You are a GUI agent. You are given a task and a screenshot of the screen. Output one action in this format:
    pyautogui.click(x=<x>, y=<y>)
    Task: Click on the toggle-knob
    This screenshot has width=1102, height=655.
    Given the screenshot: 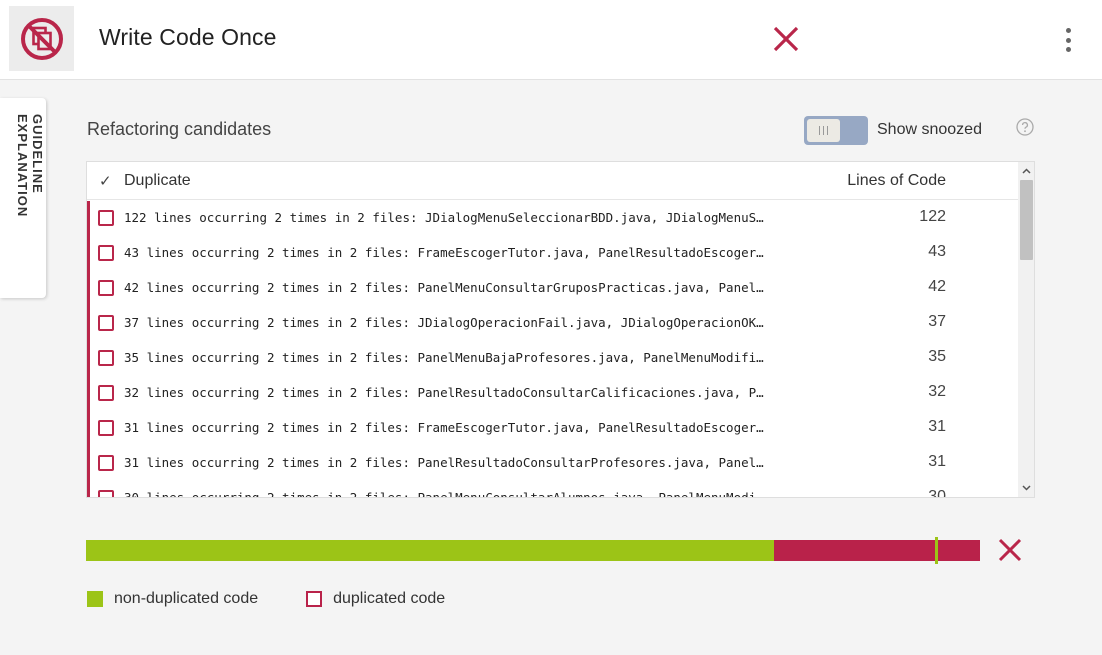 What is the action you would take?
    pyautogui.click(x=823, y=130)
    